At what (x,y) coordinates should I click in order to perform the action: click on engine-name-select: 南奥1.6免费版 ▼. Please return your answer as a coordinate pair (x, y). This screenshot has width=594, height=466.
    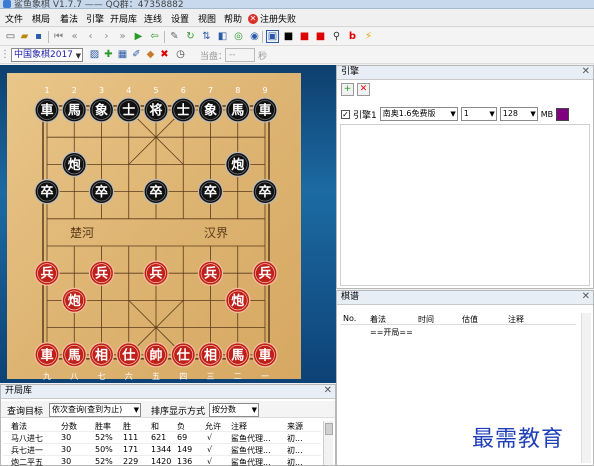
    Looking at the image, I should click on (418, 114).